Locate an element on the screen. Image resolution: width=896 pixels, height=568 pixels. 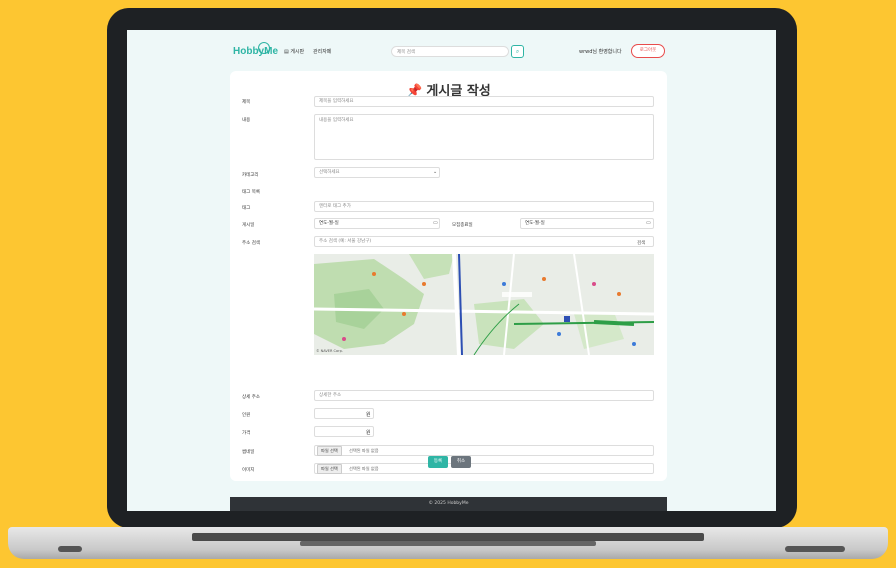
content-label: 내용 is located at coordinates (246, 120).